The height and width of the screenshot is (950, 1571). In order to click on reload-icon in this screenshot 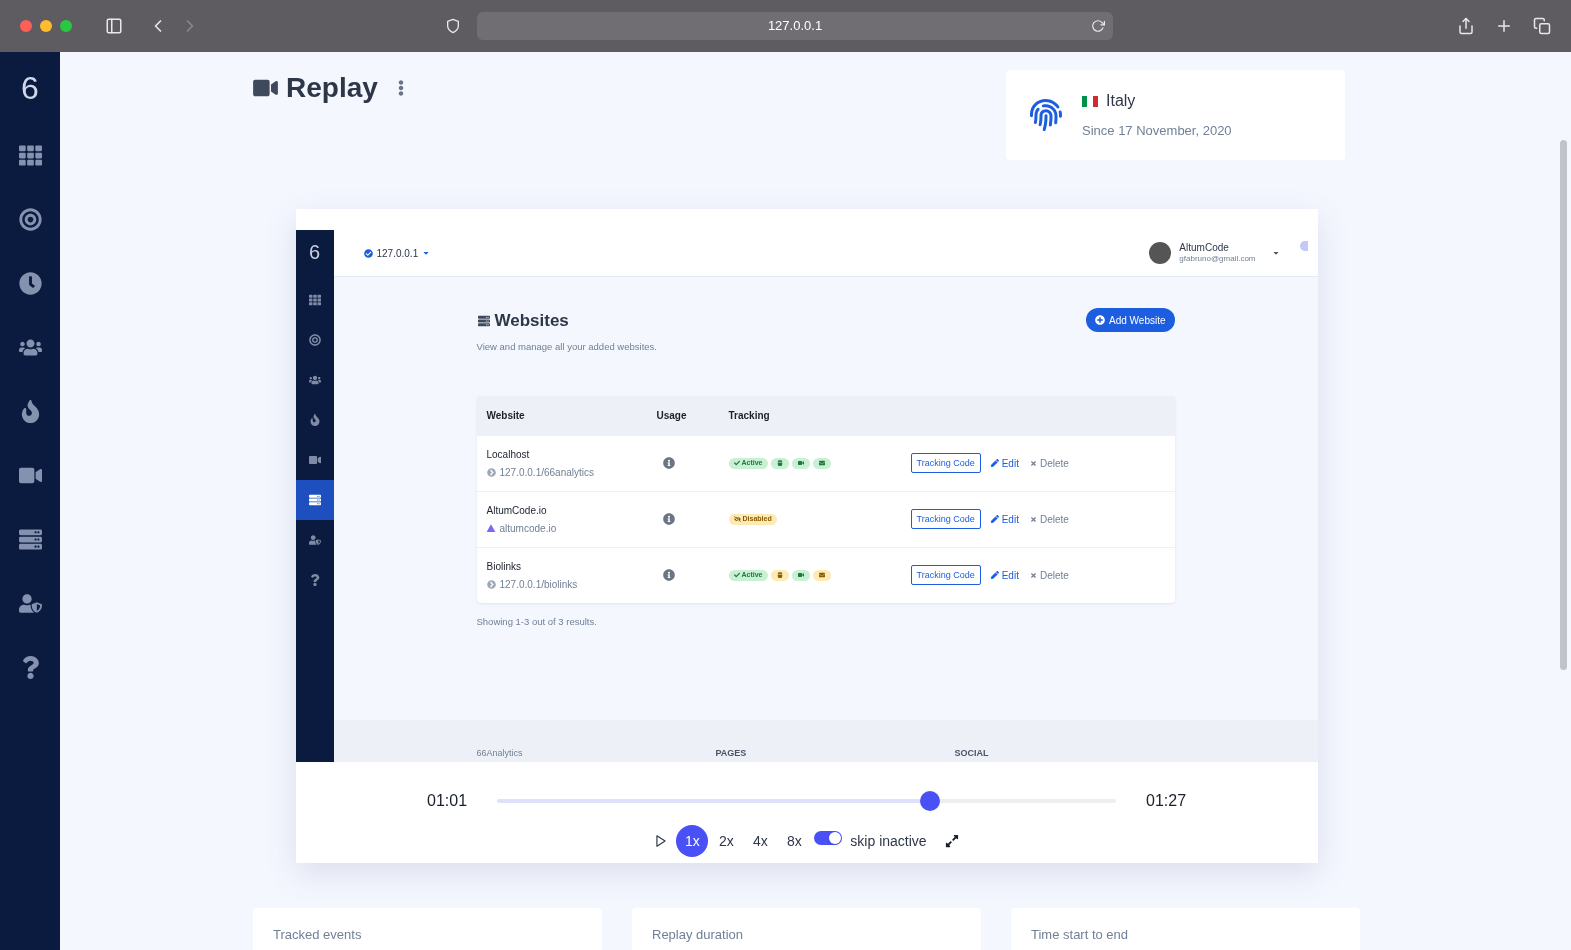, I will do `click(1098, 26)`.